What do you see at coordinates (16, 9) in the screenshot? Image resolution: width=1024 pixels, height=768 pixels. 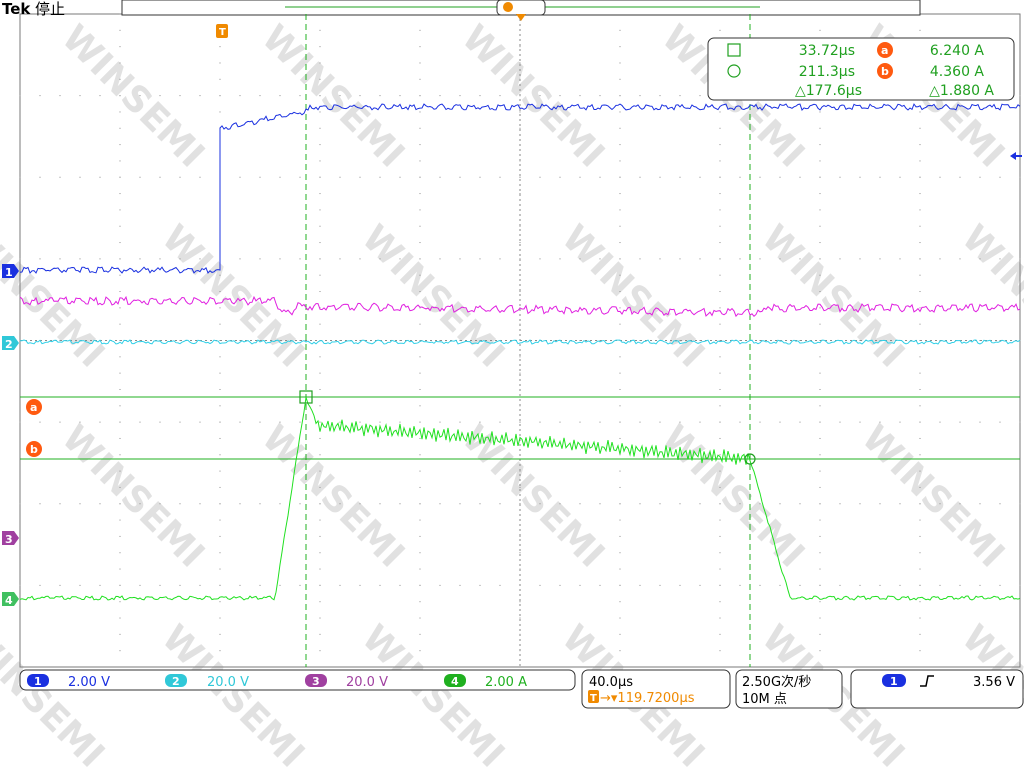 I see `brand-logo: Tek` at bounding box center [16, 9].